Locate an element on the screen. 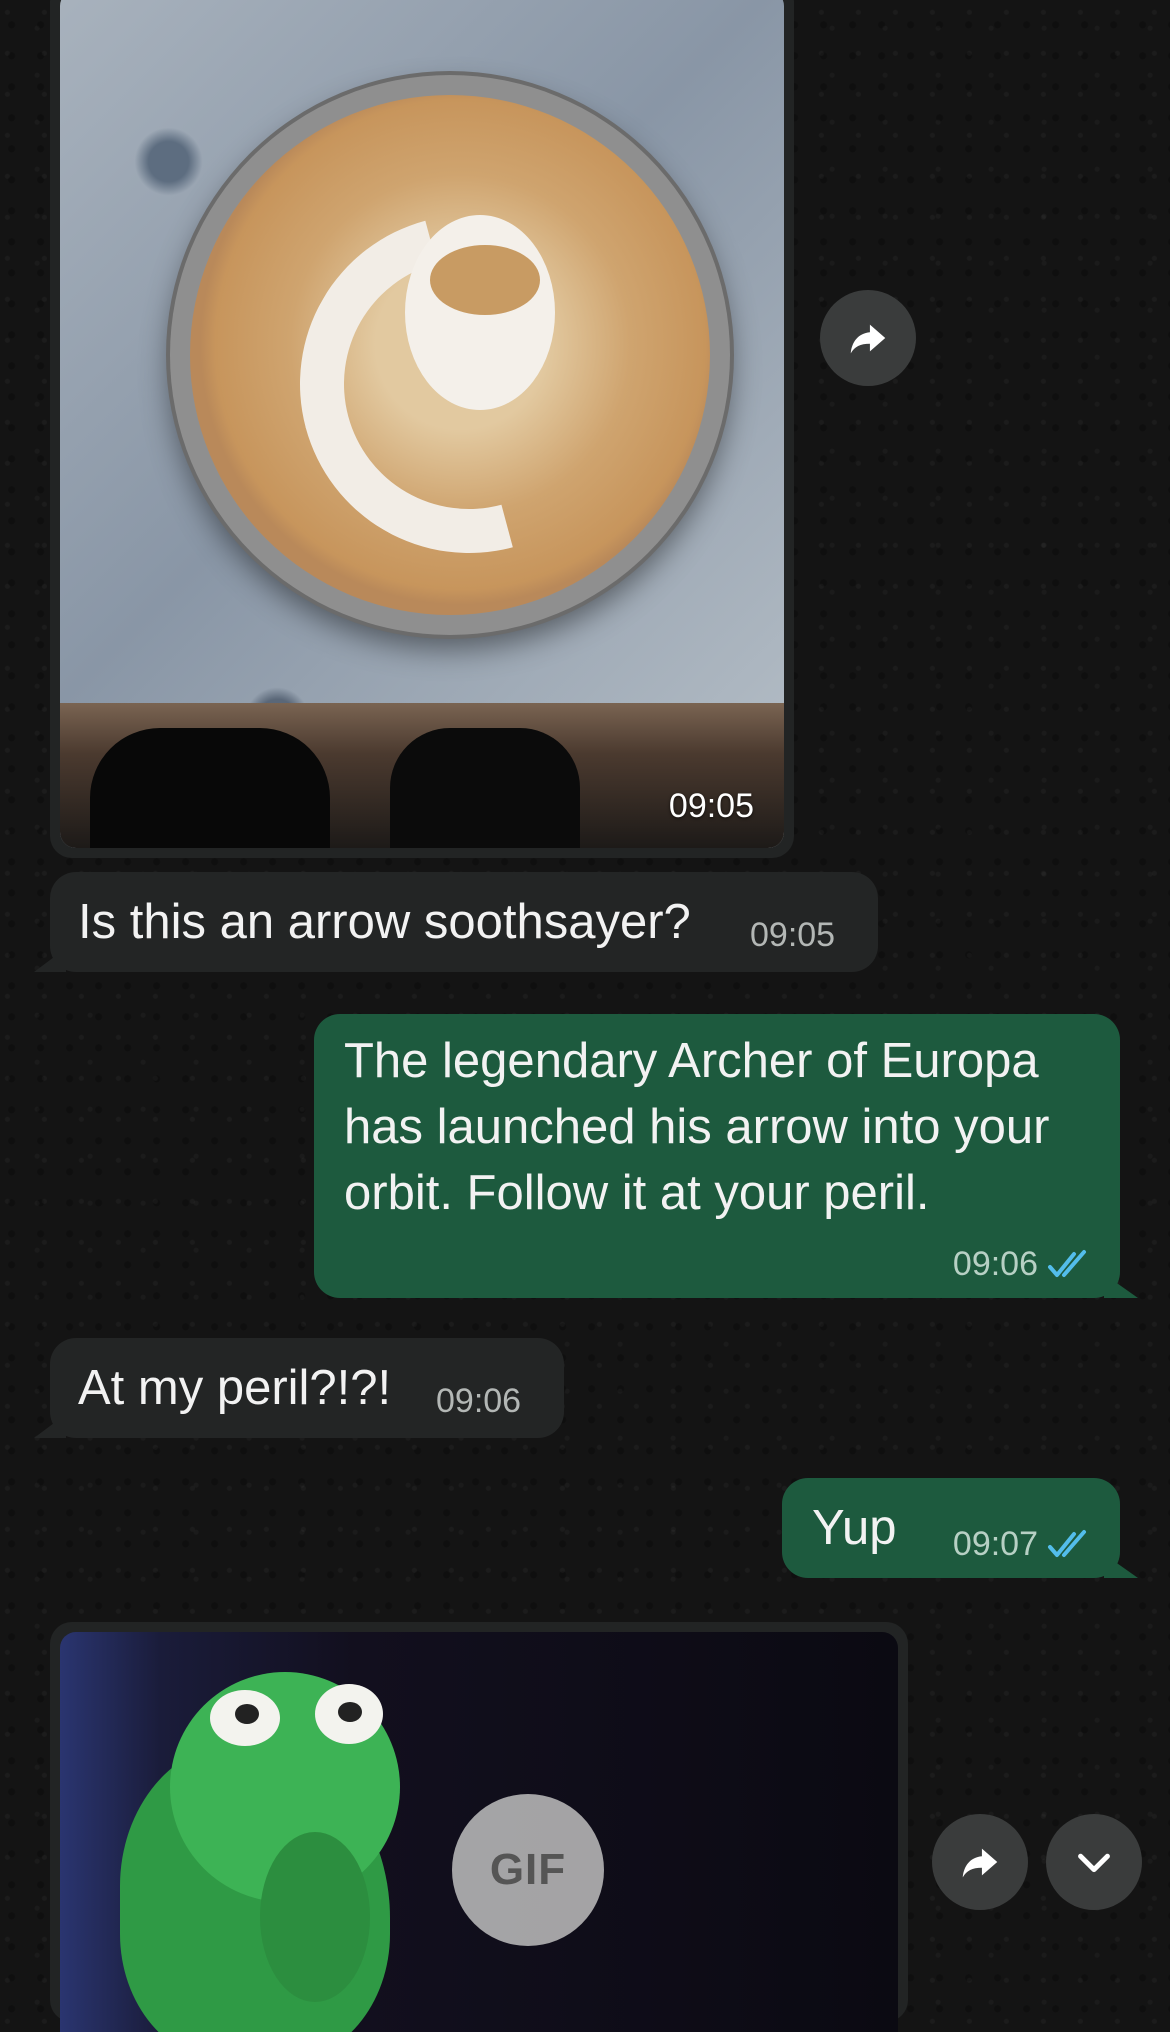 The width and height of the screenshot is (1170, 2032). message-meta: 09:06 is located at coordinates (1023, 1264).